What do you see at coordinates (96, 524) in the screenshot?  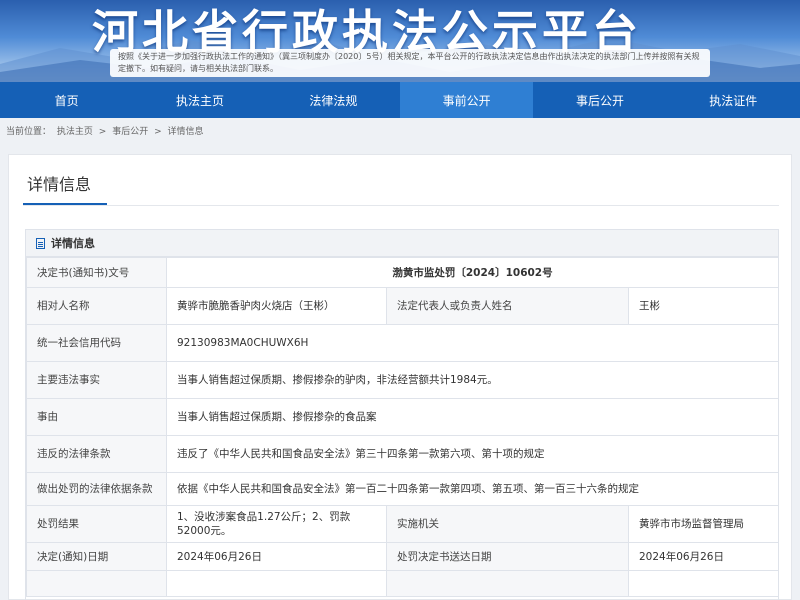 I see `result-label: 处罚结果` at bounding box center [96, 524].